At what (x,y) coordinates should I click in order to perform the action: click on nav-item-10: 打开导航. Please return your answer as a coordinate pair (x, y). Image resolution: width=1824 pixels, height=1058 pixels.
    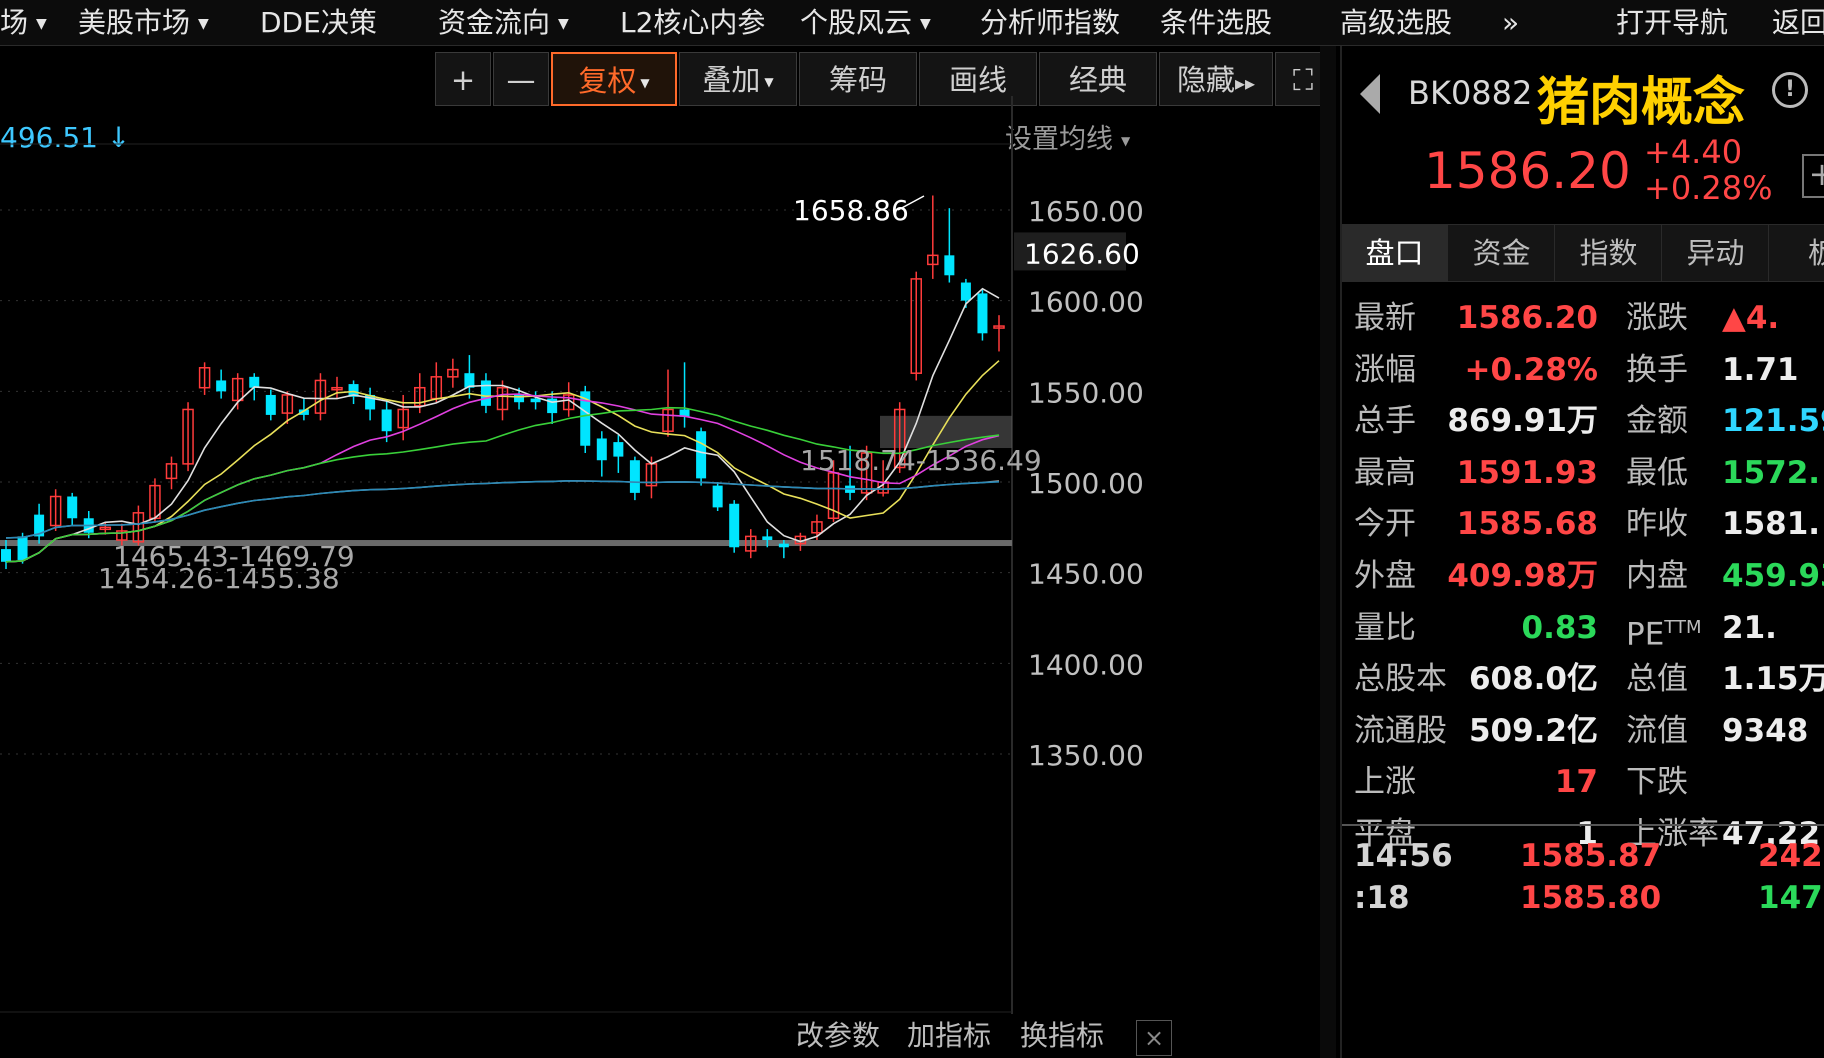
    Looking at the image, I should click on (1672, 23).